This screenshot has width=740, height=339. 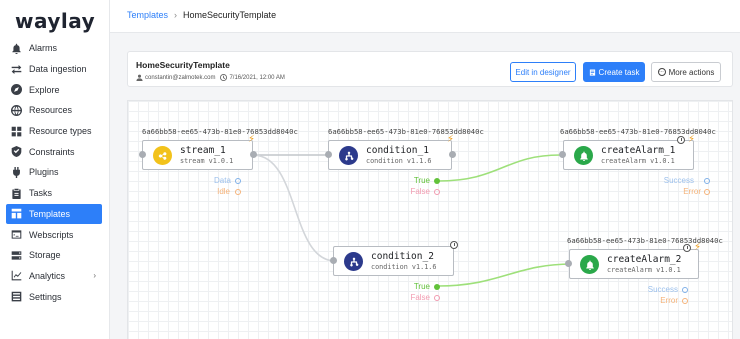 I want to click on sidebar-item-label: Alarms, so click(x=43, y=48).